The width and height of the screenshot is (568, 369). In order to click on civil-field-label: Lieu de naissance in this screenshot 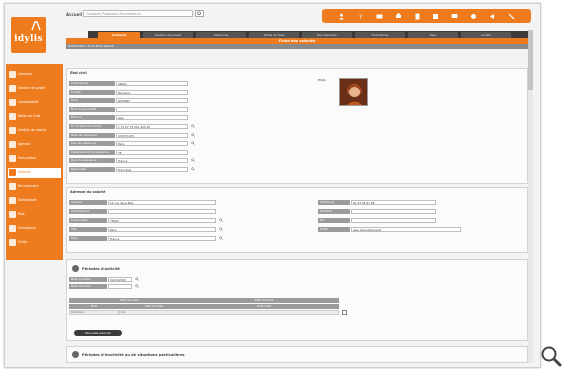, I will do `click(92, 144)`.